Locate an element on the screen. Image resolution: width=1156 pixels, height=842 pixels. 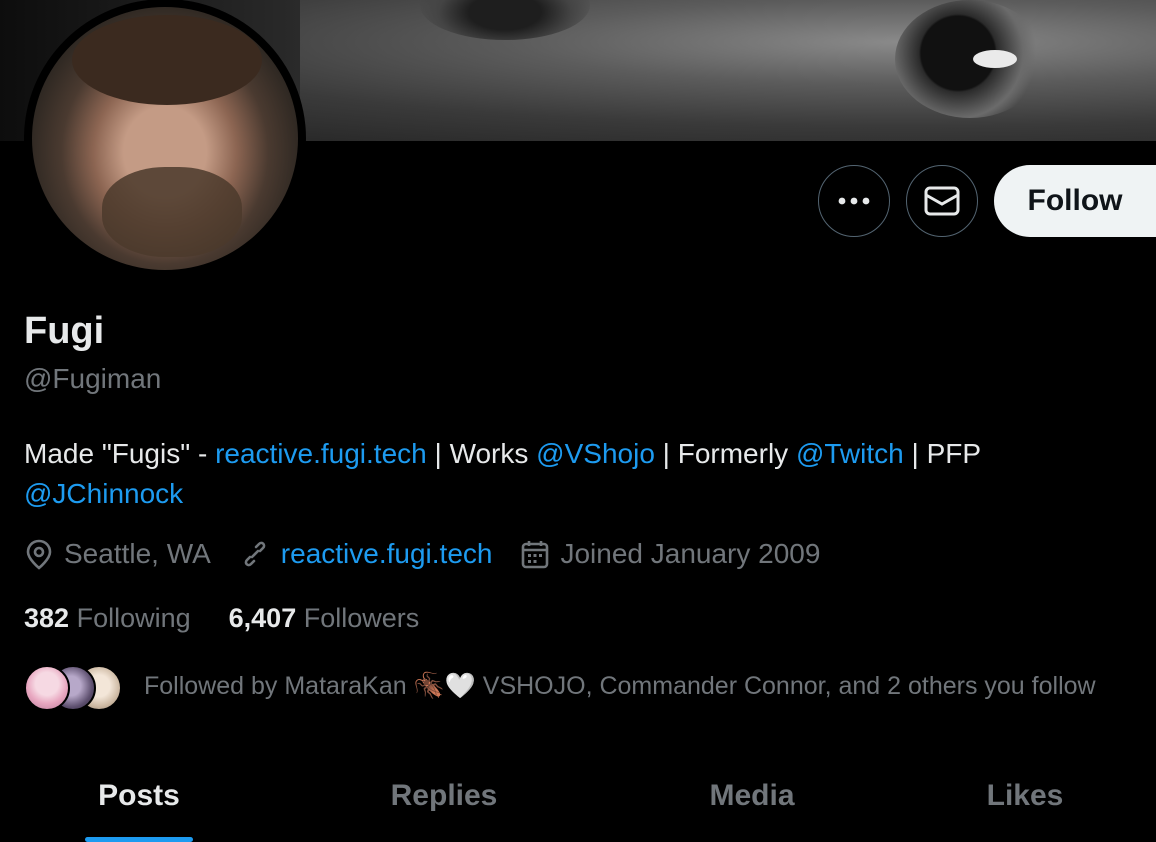
banner-eye-right is located at coordinates (970, 59).